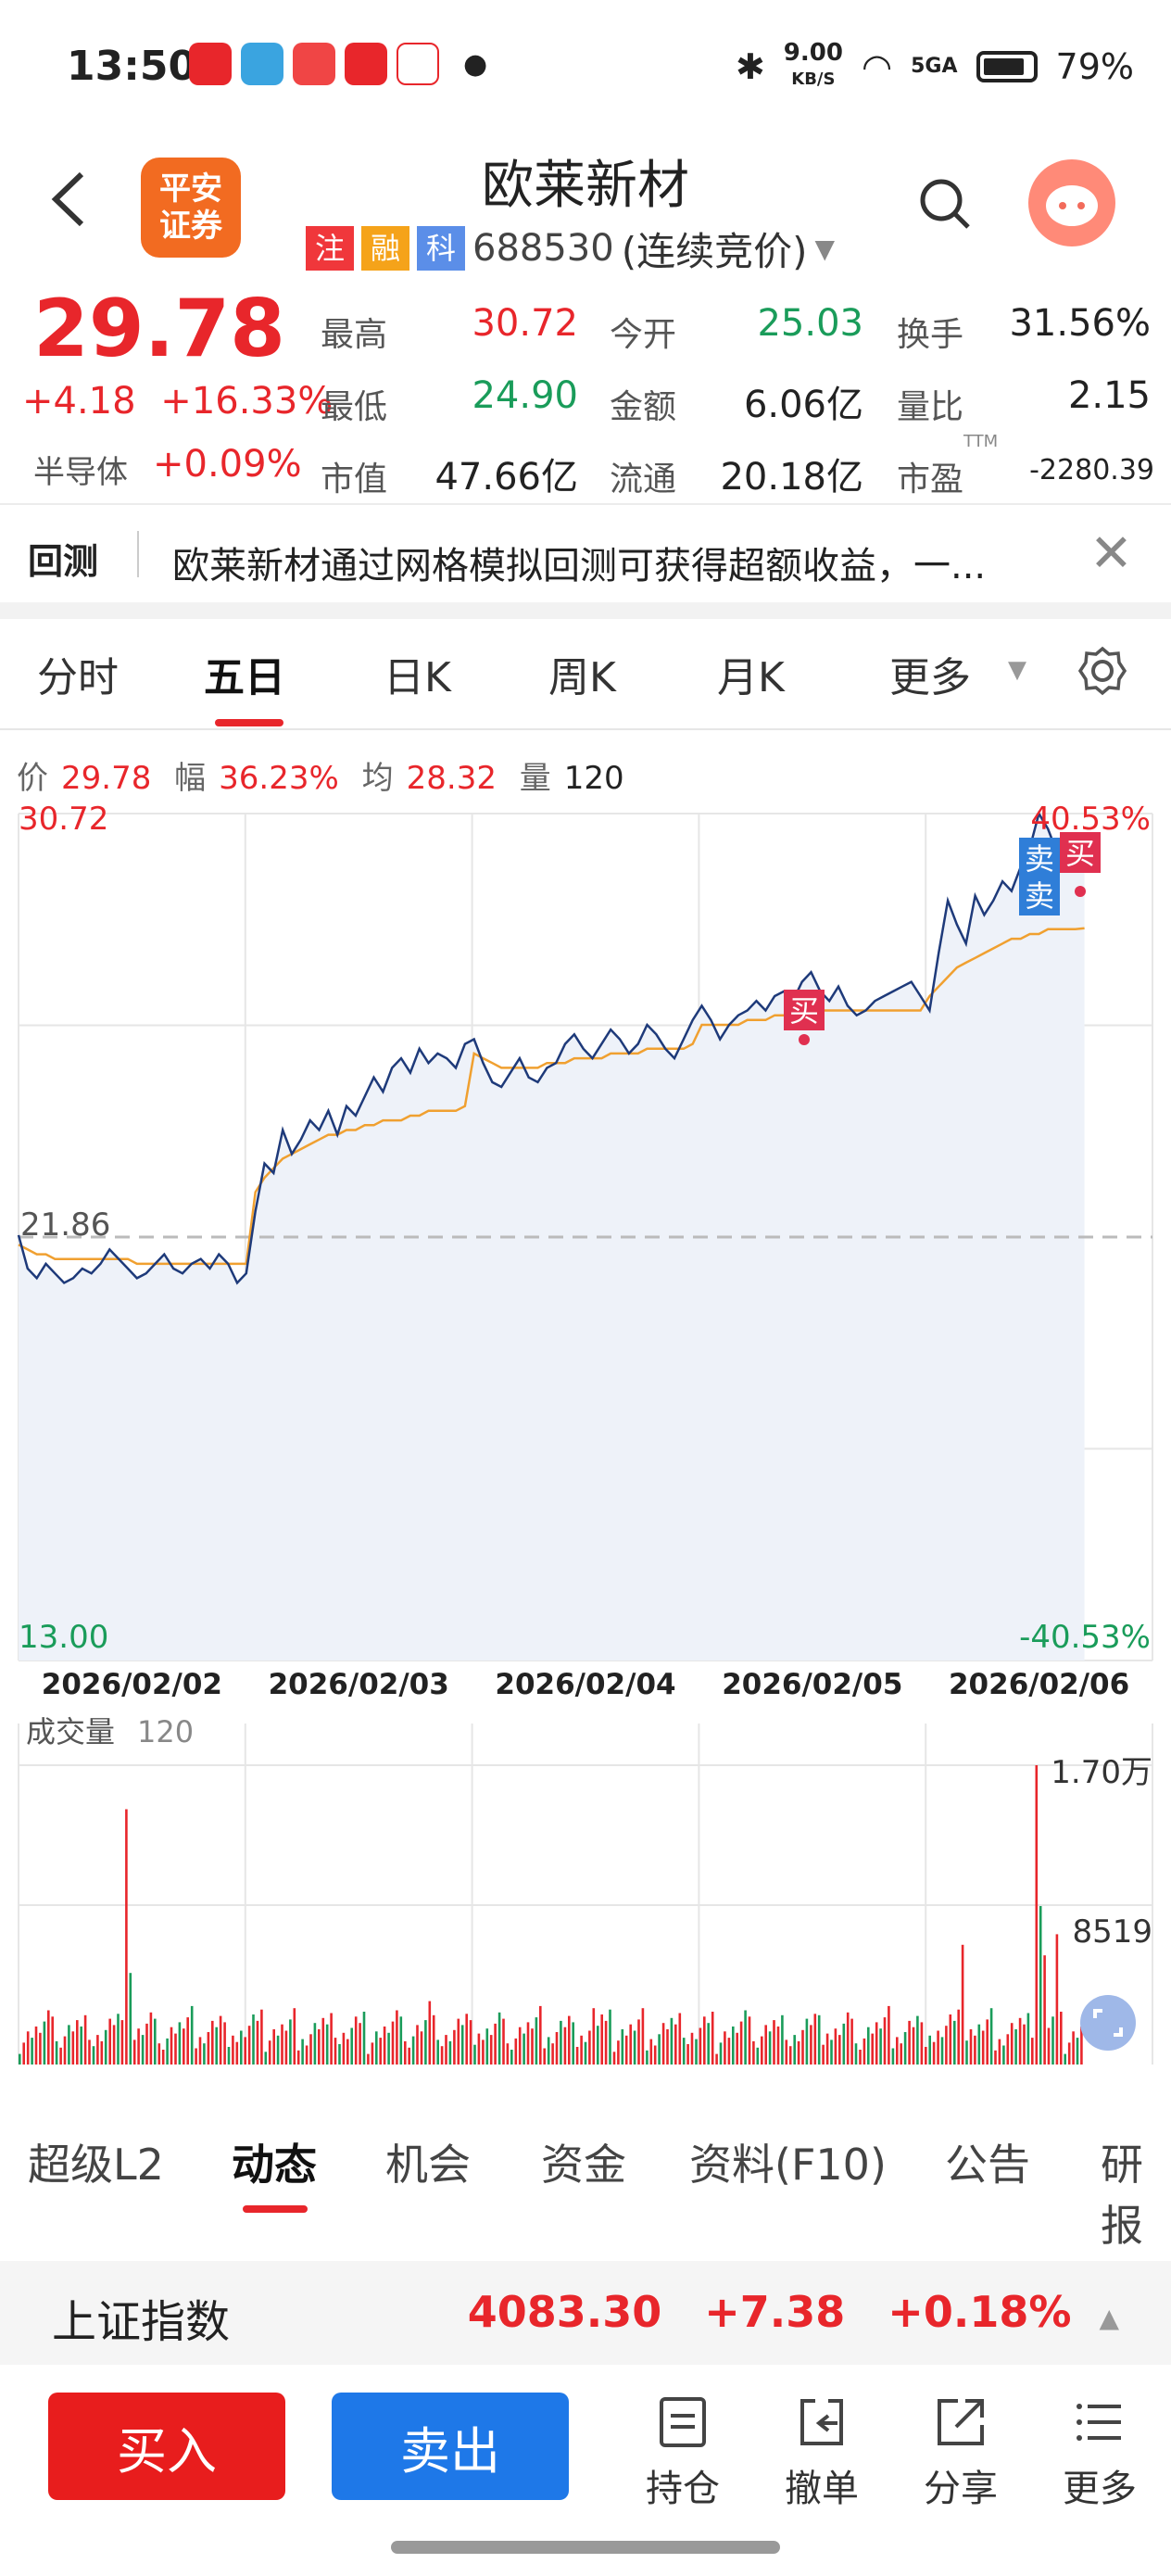 The image size is (1171, 2576). Describe the element at coordinates (683, 2422) in the screenshot. I see `list-icon` at that location.